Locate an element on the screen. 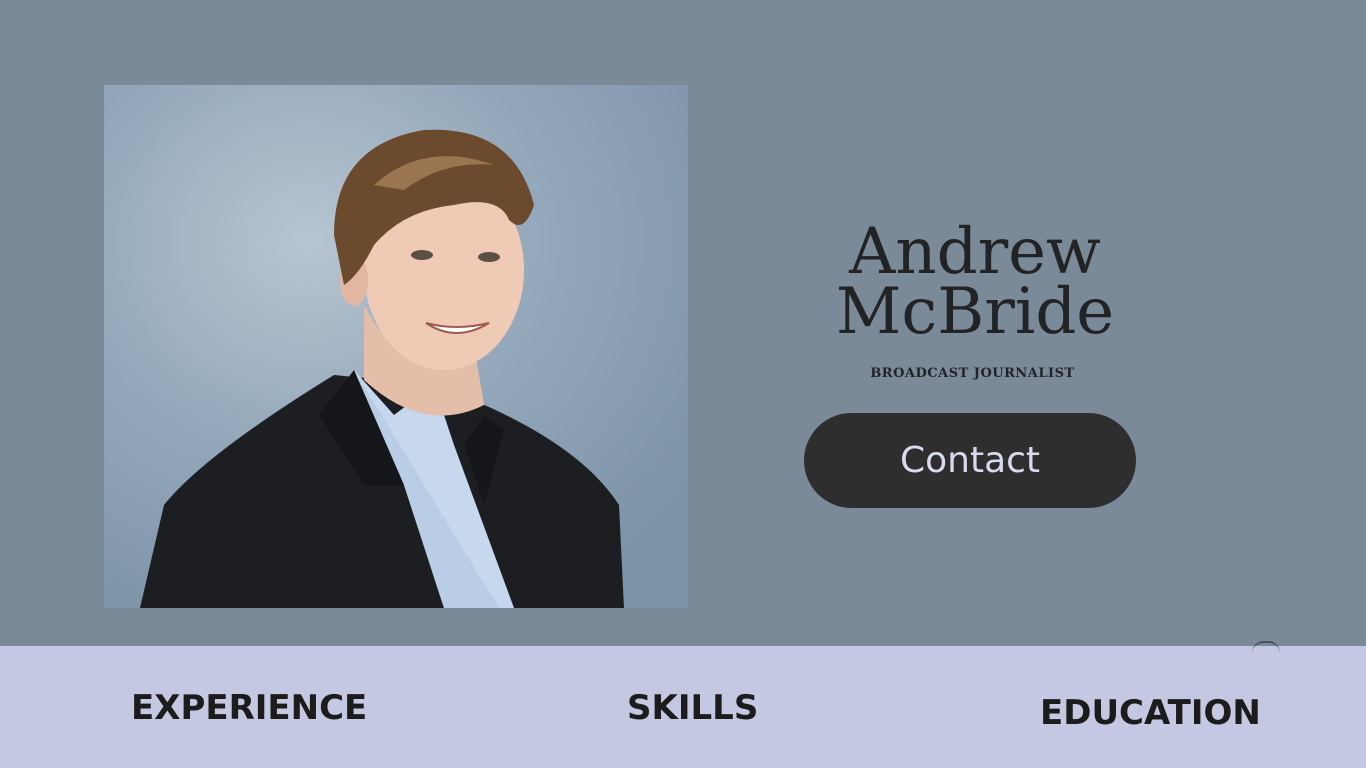 The image size is (1366, 768). job-title: BROADCAST JOURNALIST is located at coordinates (972, 373).